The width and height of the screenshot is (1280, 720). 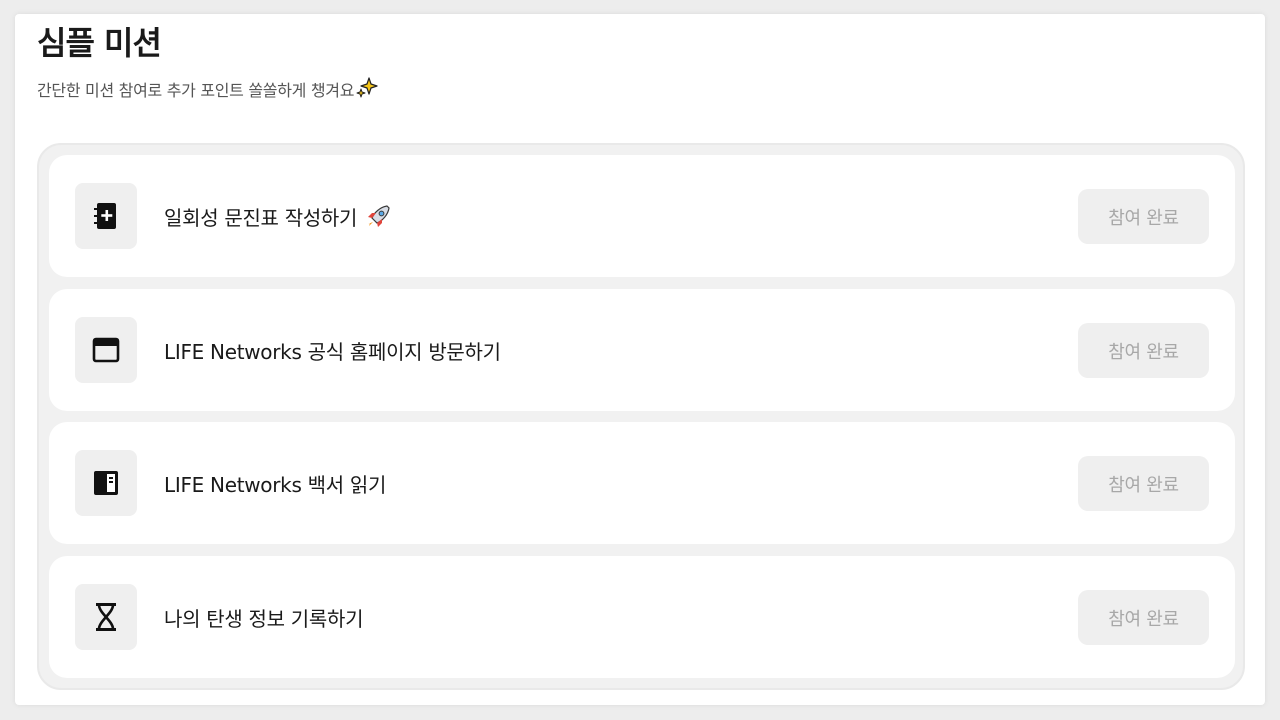 What do you see at coordinates (99, 43) in the screenshot?
I see `page-title: 심플 미션` at bounding box center [99, 43].